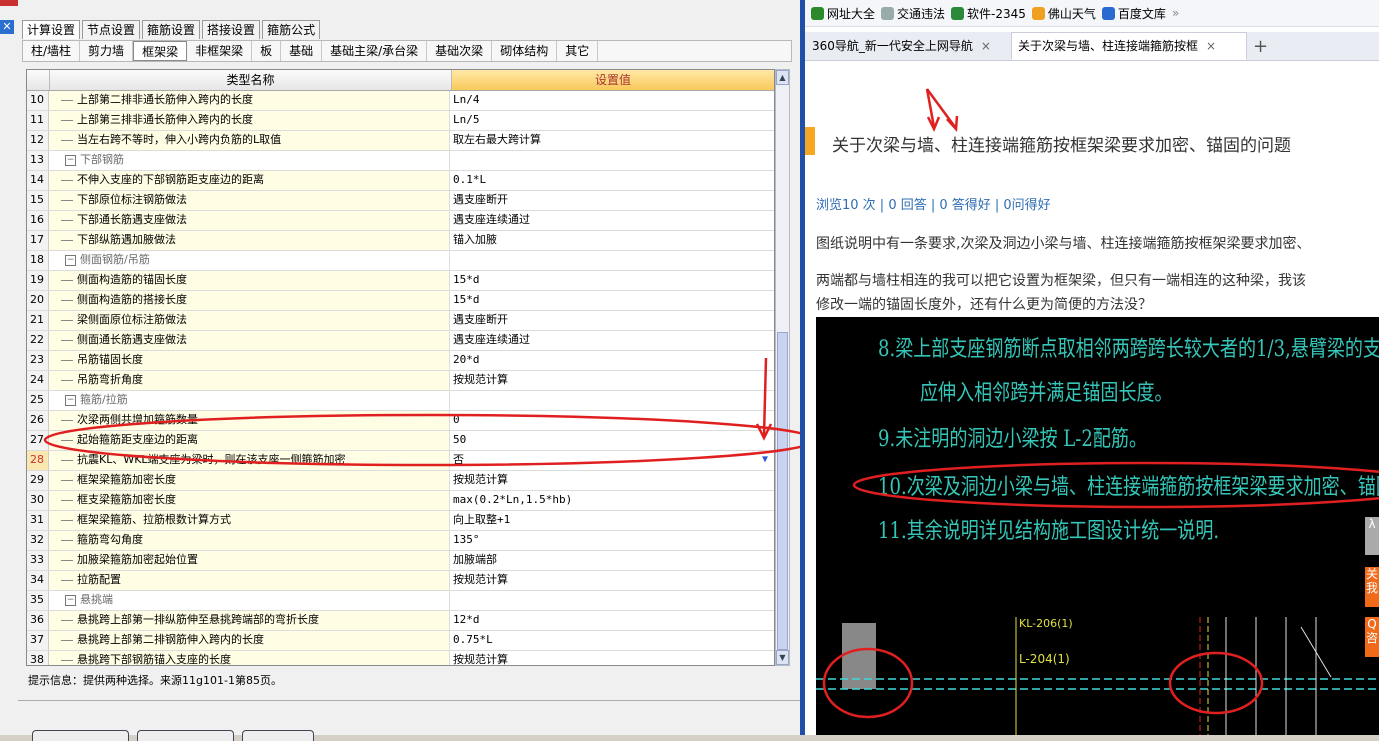 The image size is (1379, 741). Describe the element at coordinates (782, 657) in the screenshot. I see `scroll-down-icon: ▼` at that location.